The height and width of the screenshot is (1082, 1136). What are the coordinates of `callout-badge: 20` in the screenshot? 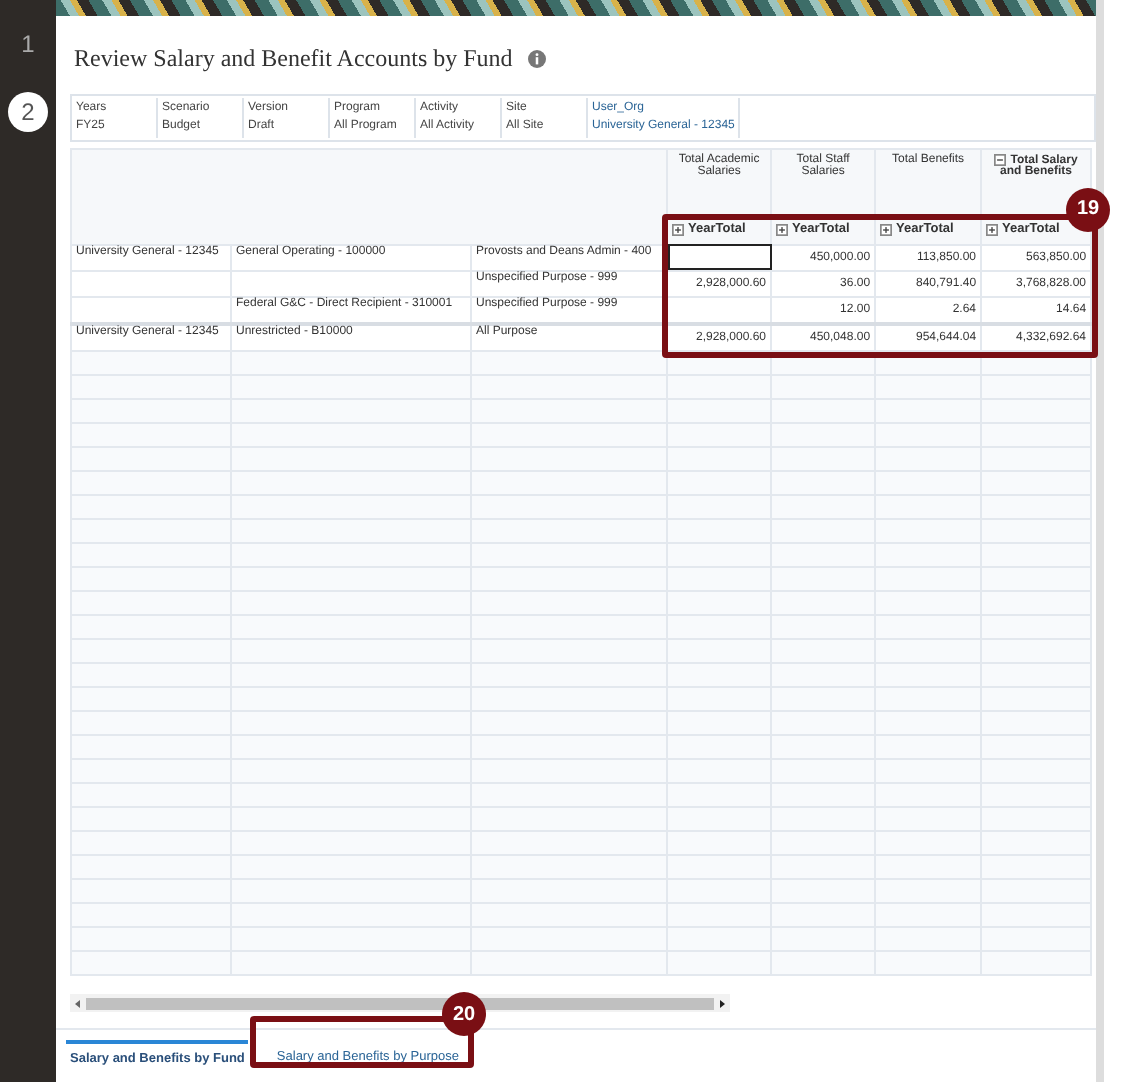 It's located at (464, 1014).